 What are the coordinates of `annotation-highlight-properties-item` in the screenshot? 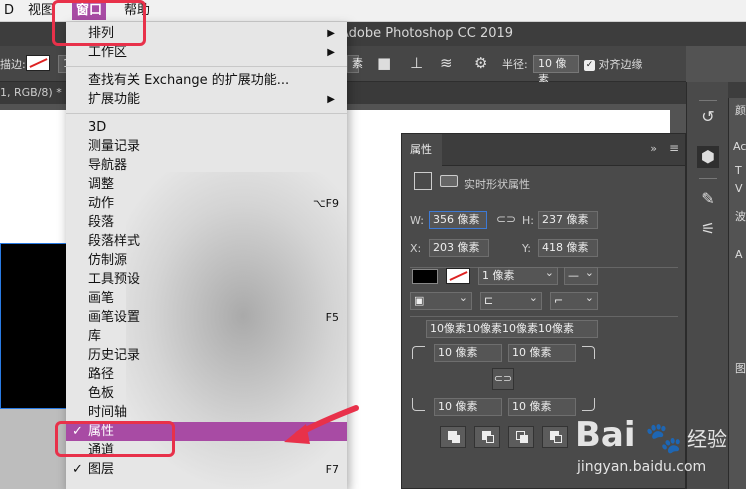 It's located at (115, 439).